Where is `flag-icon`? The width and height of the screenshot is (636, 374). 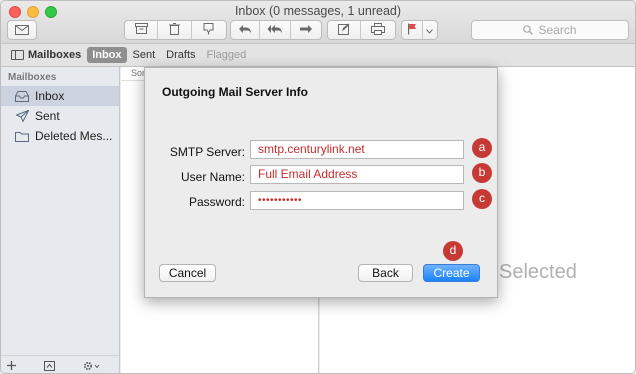
flag-icon is located at coordinates (412, 30).